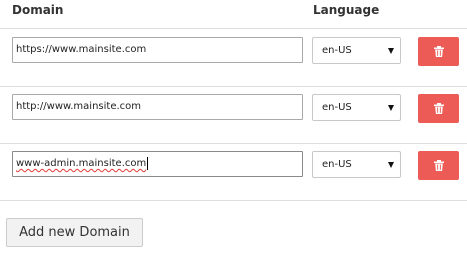 The height and width of the screenshot is (275, 467). What do you see at coordinates (38, 10) in the screenshot?
I see `domain-column-header: Domain` at bounding box center [38, 10].